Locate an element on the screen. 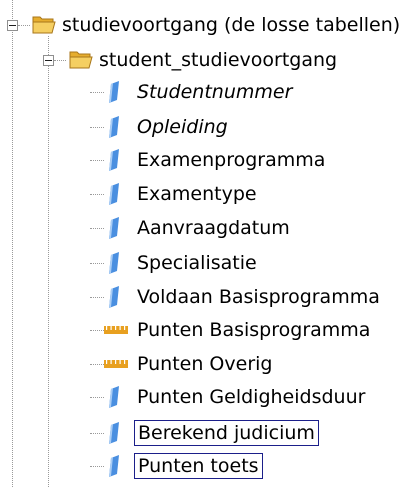 The height and width of the screenshot is (487, 417). tree-field-label: Punten toets is located at coordinates (198, 466).